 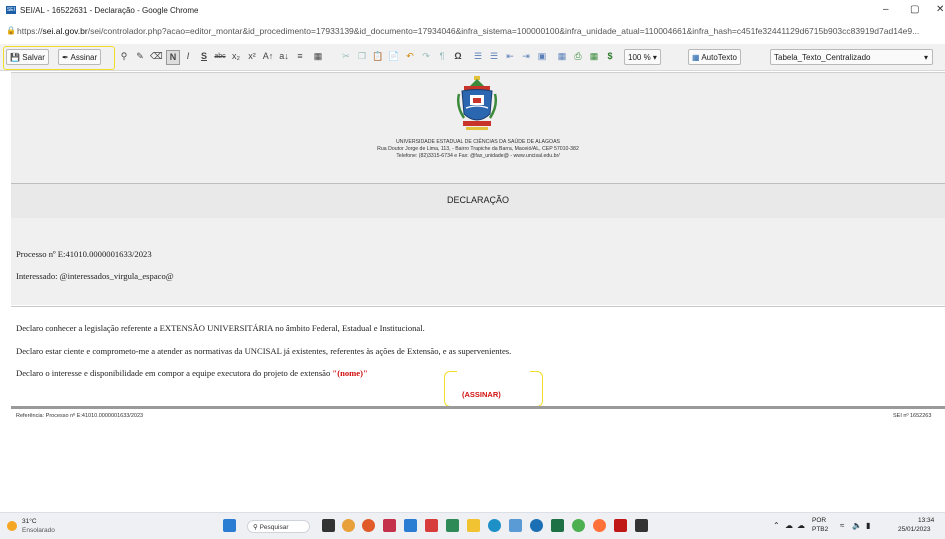 What do you see at coordinates (268, 56) in the screenshot?
I see `font-size-up-icon: A↑` at bounding box center [268, 56].